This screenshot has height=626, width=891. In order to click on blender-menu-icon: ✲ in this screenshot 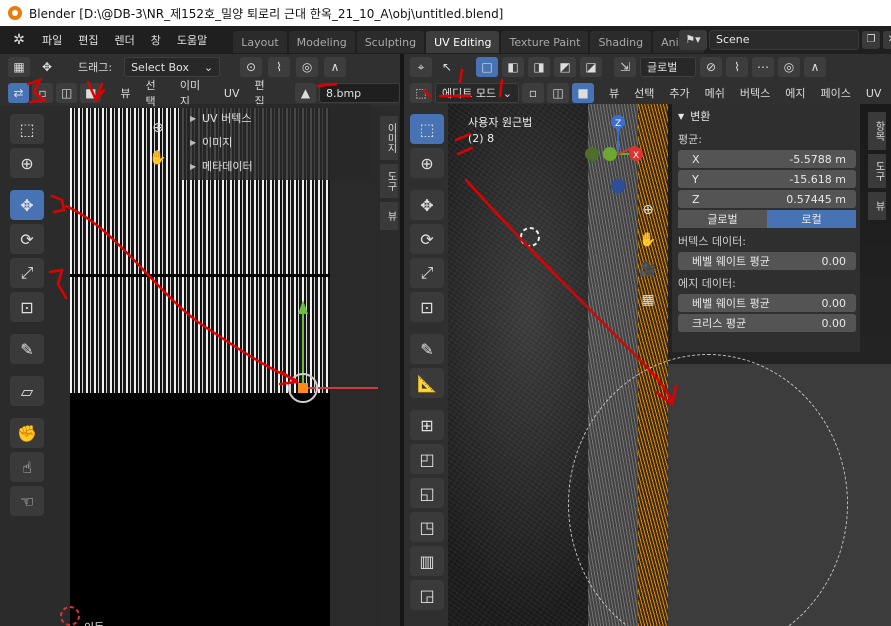, I will do `click(19, 40)`.